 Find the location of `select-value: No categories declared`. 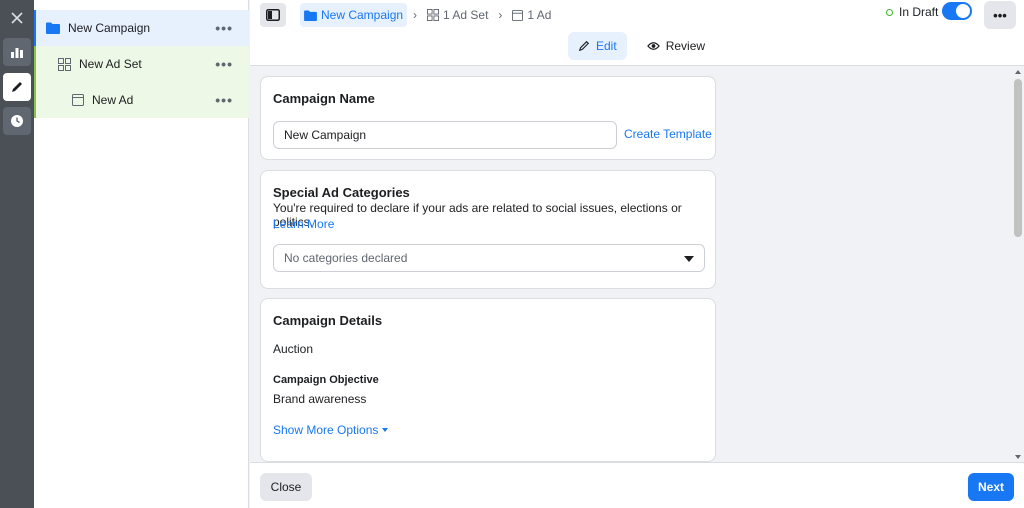

select-value: No categories declared is located at coordinates (346, 258).